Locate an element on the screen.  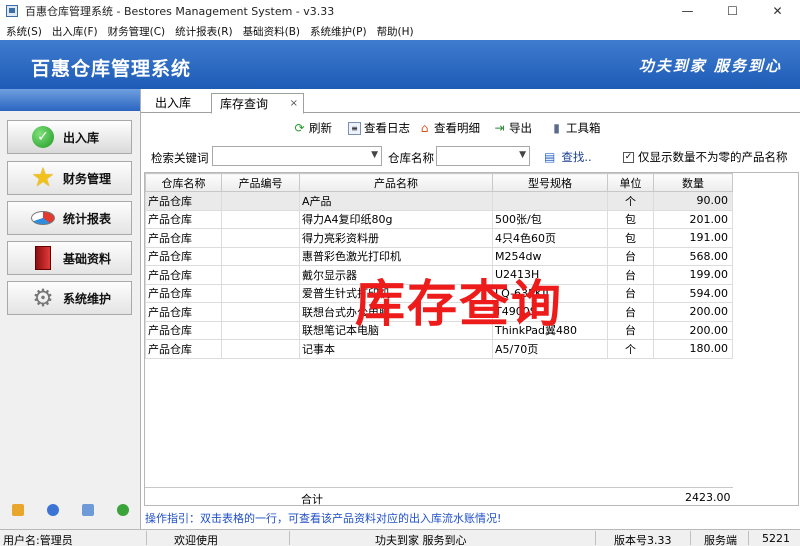
table-row: 产品仓库 记事本 A5/70页个 180.00 is located at coordinates (439, 349).